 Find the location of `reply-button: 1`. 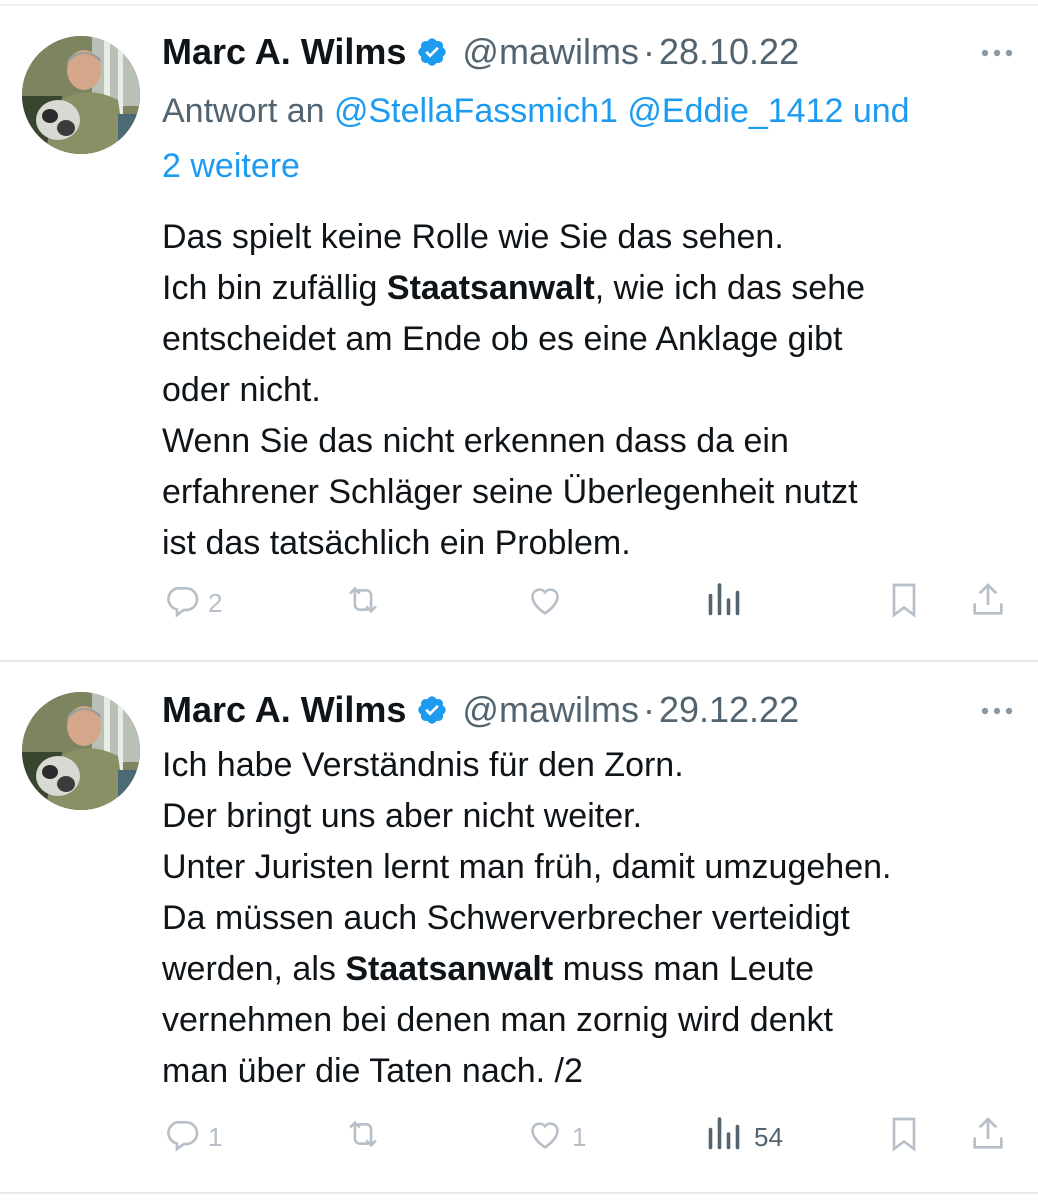

reply-button: 1 is located at coordinates (192, 1137).